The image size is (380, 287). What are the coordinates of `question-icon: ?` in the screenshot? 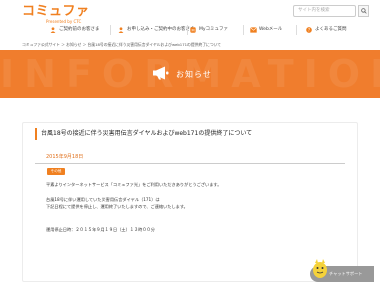 It's located at (309, 30).